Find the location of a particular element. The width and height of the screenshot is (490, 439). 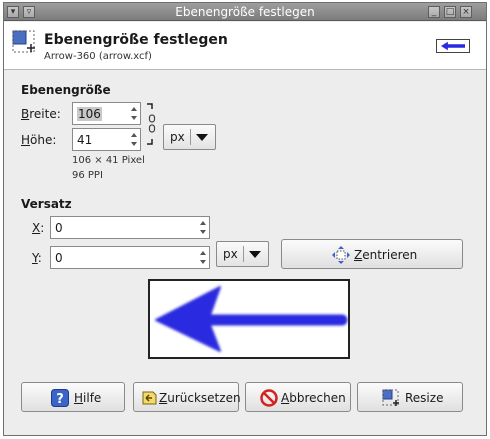

arrow-preview-image is located at coordinates (251, 319).